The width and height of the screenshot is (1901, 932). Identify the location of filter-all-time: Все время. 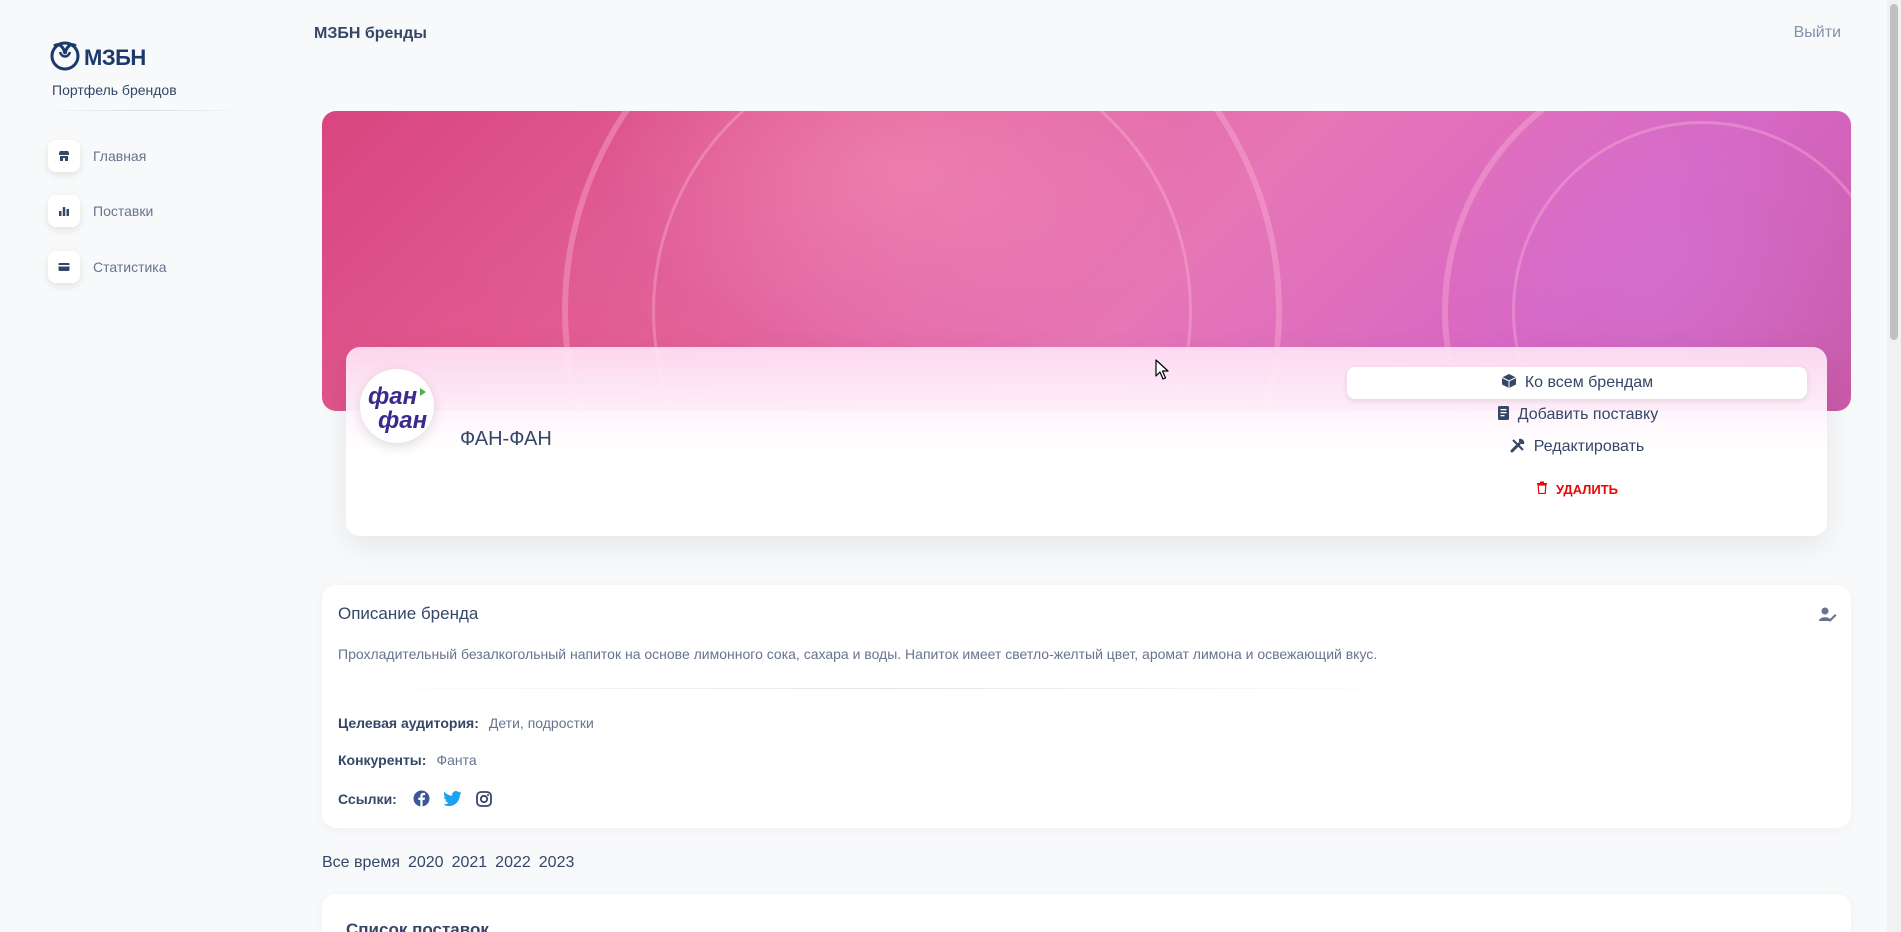
(361, 863).